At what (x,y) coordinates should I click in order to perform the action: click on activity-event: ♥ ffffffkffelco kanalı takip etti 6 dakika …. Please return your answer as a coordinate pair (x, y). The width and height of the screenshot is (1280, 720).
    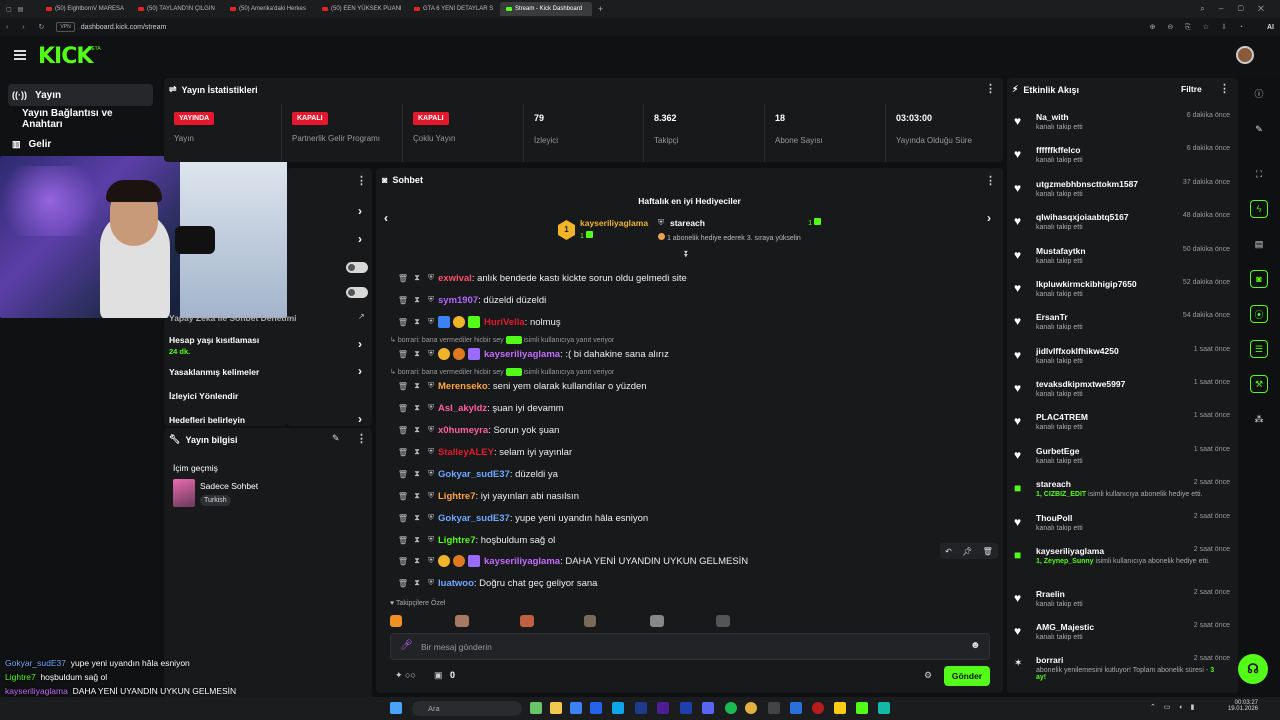
    Looking at the image, I should click on (1122, 160).